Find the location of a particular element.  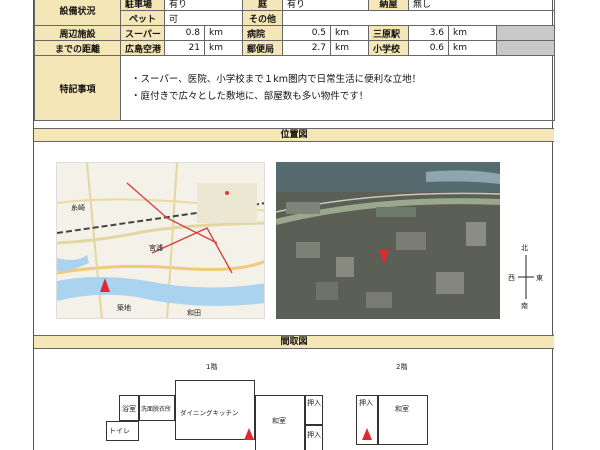

pet-label: ペット is located at coordinates (142, 18).